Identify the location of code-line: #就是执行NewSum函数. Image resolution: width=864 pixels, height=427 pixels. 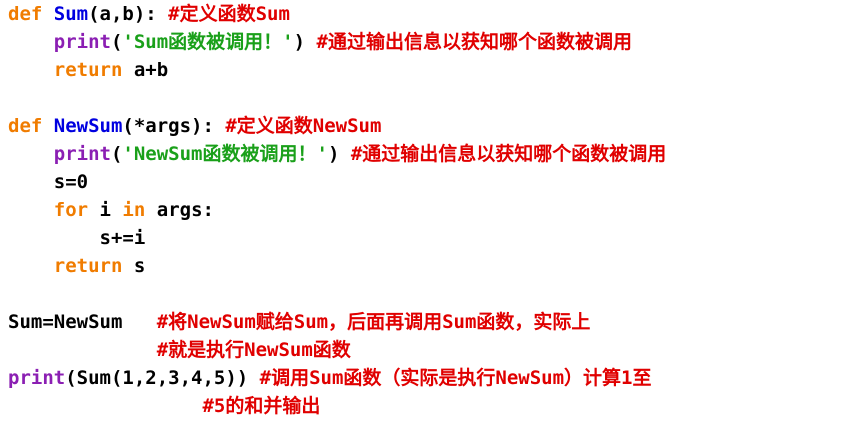
(434, 350).